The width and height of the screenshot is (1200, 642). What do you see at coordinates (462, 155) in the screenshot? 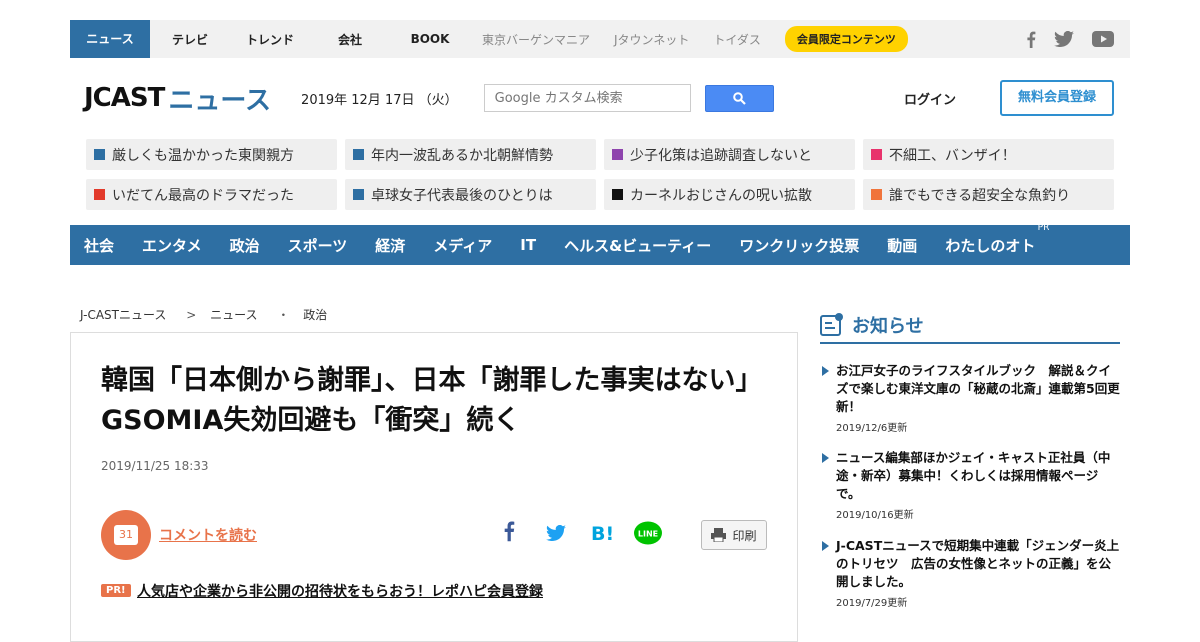
I see `topic-label: 年内一波乱あるか北朝鮮情勢` at bounding box center [462, 155].